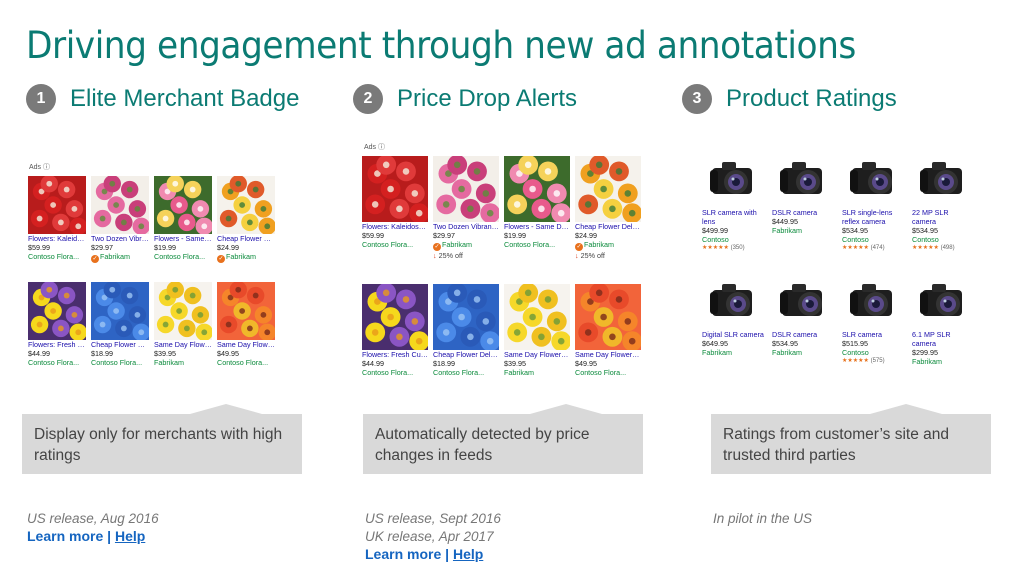 This screenshot has height=576, width=1024. Describe the element at coordinates (943, 339) in the screenshot. I see `product-title-link: 6.1 MP SLR camera` at that location.